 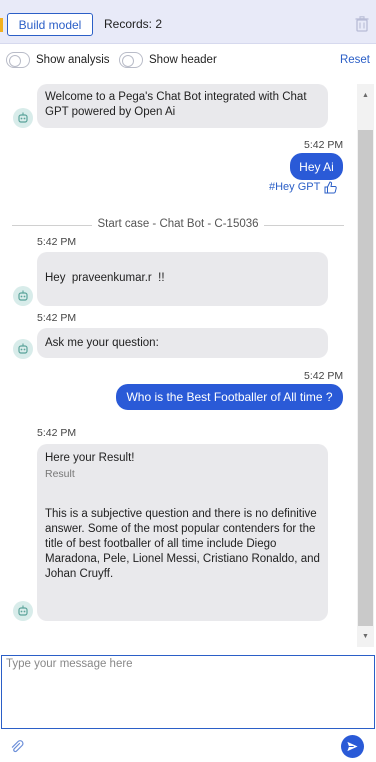 I want to click on accent-marker, so click(x=1, y=25).